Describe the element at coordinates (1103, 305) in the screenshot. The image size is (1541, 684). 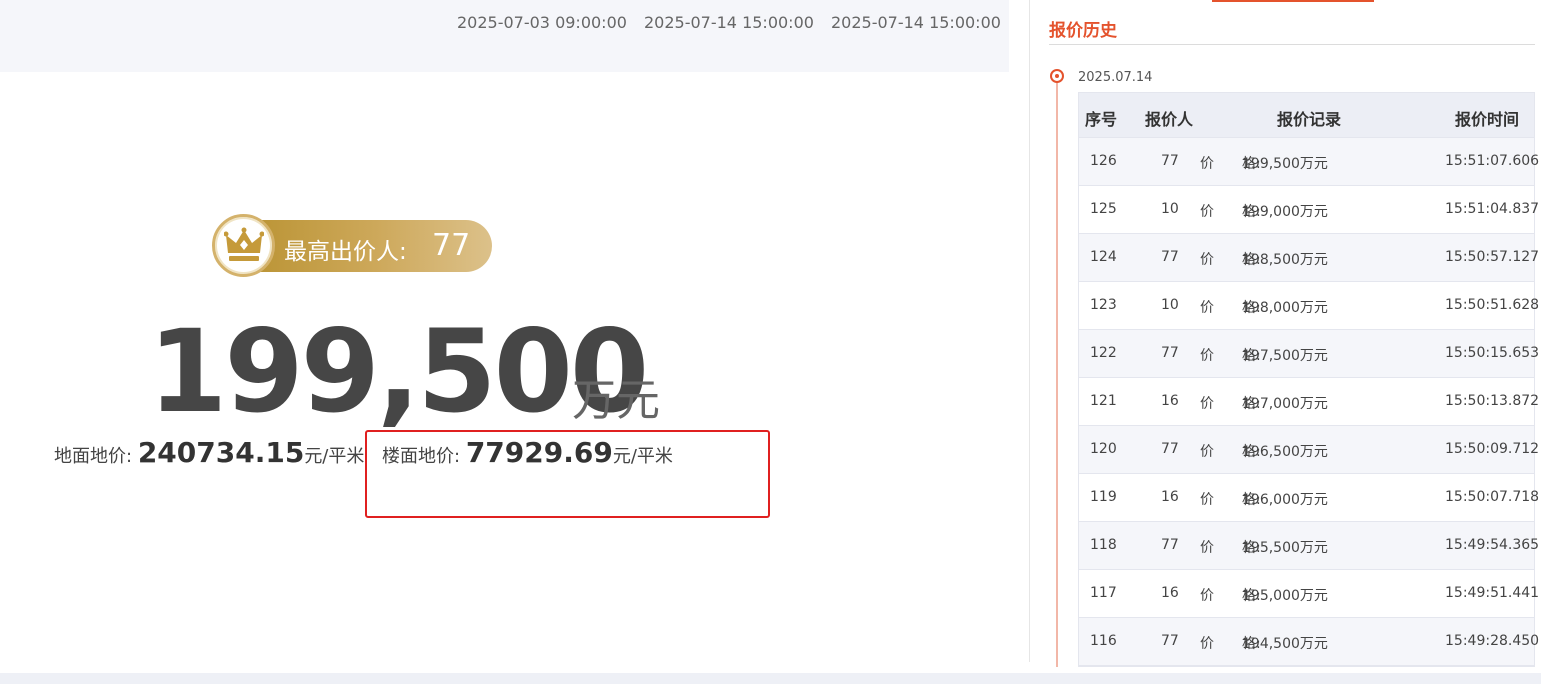
I see `bid-no: 123` at that location.